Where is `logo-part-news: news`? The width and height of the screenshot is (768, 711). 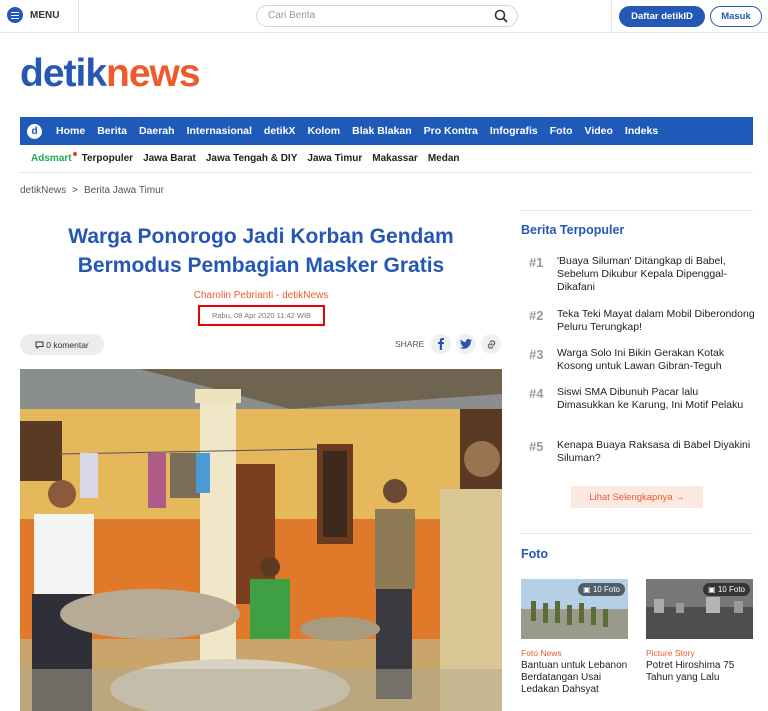
logo-part-news: news is located at coordinates (153, 73).